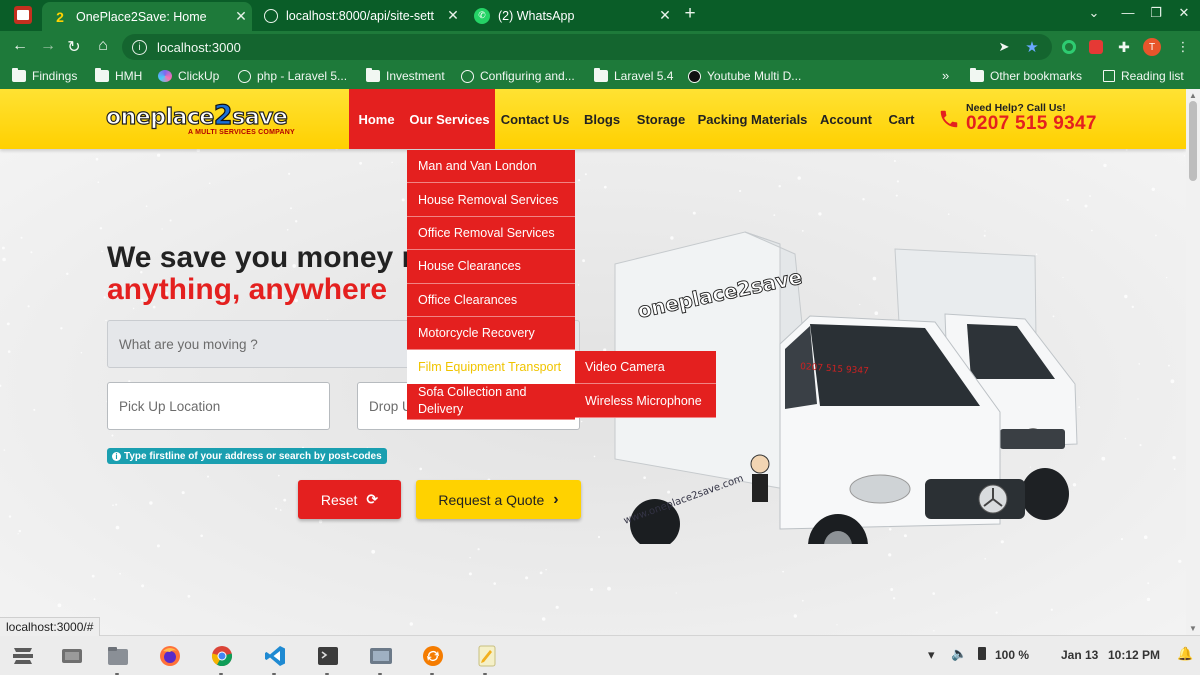  I want to click on back-arrow-icon: ←, so click(20, 46).